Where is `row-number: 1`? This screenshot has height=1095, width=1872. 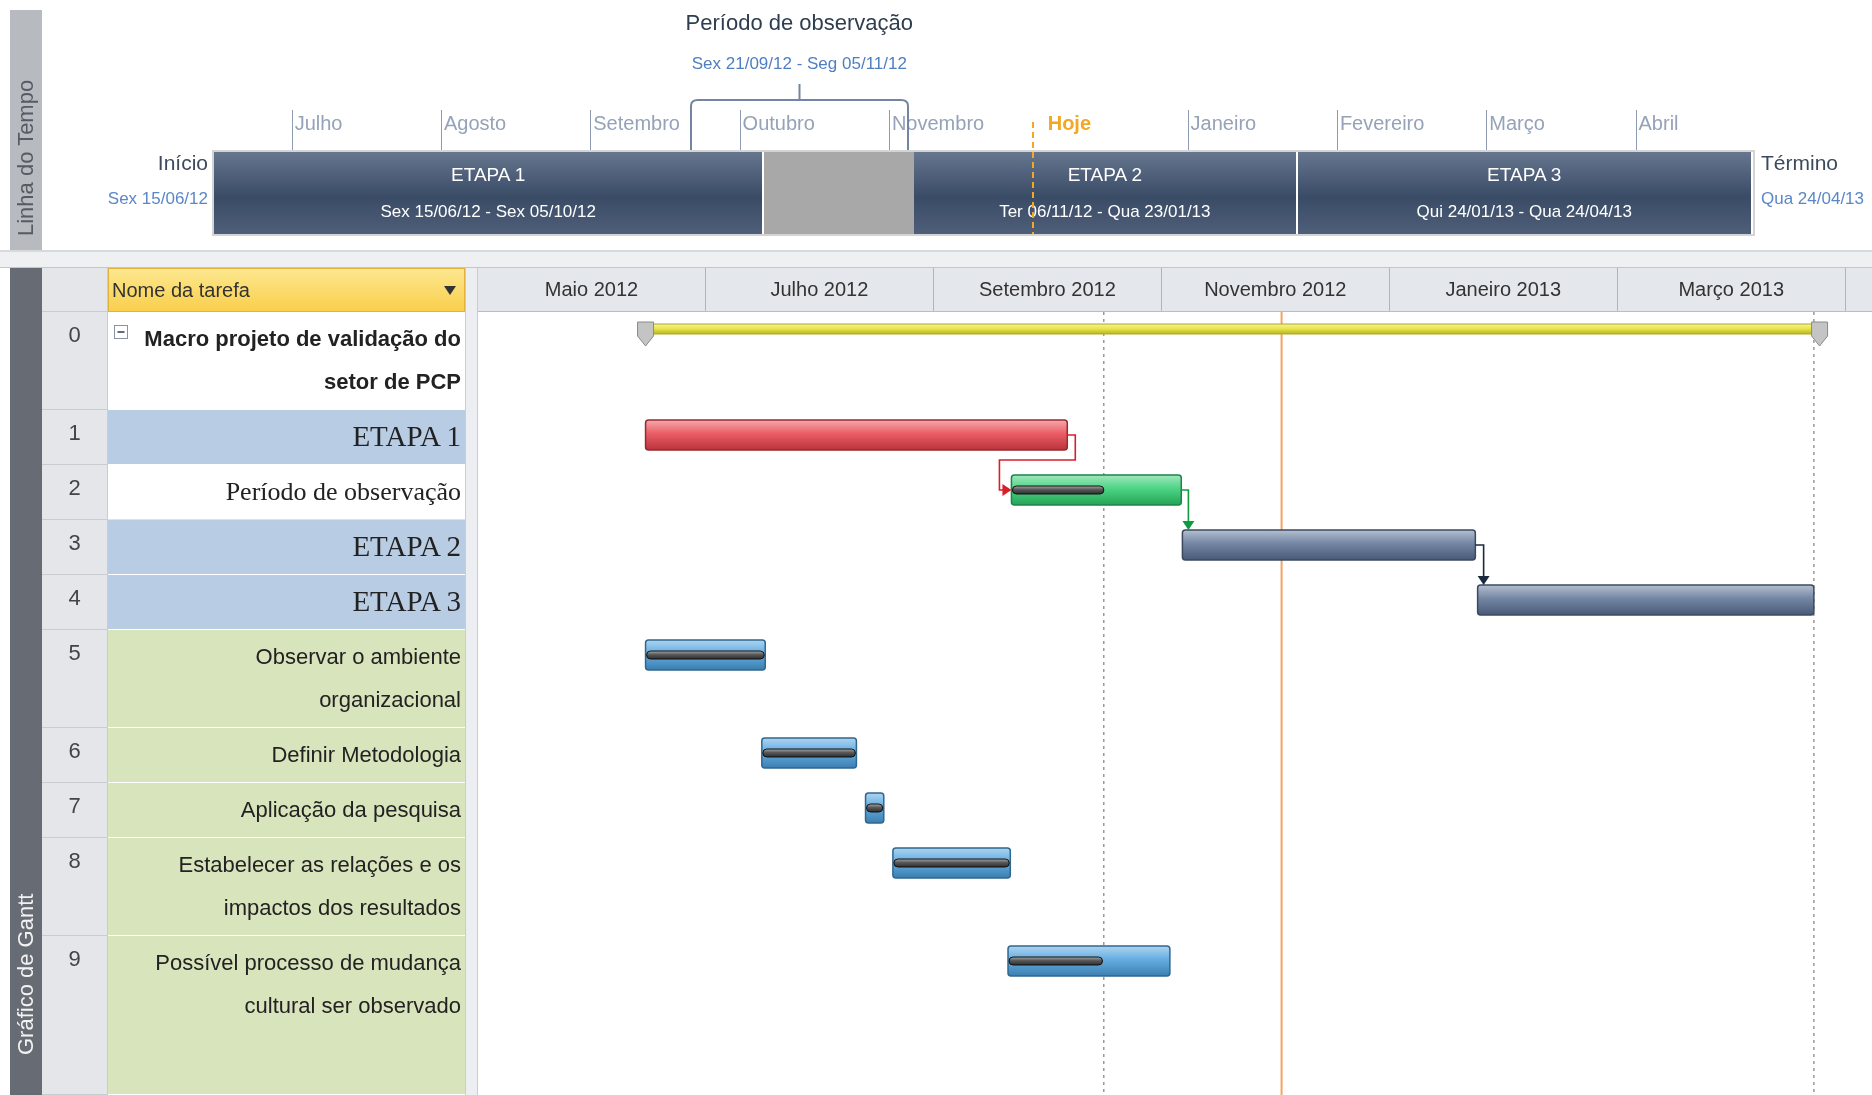 row-number: 1 is located at coordinates (75, 437).